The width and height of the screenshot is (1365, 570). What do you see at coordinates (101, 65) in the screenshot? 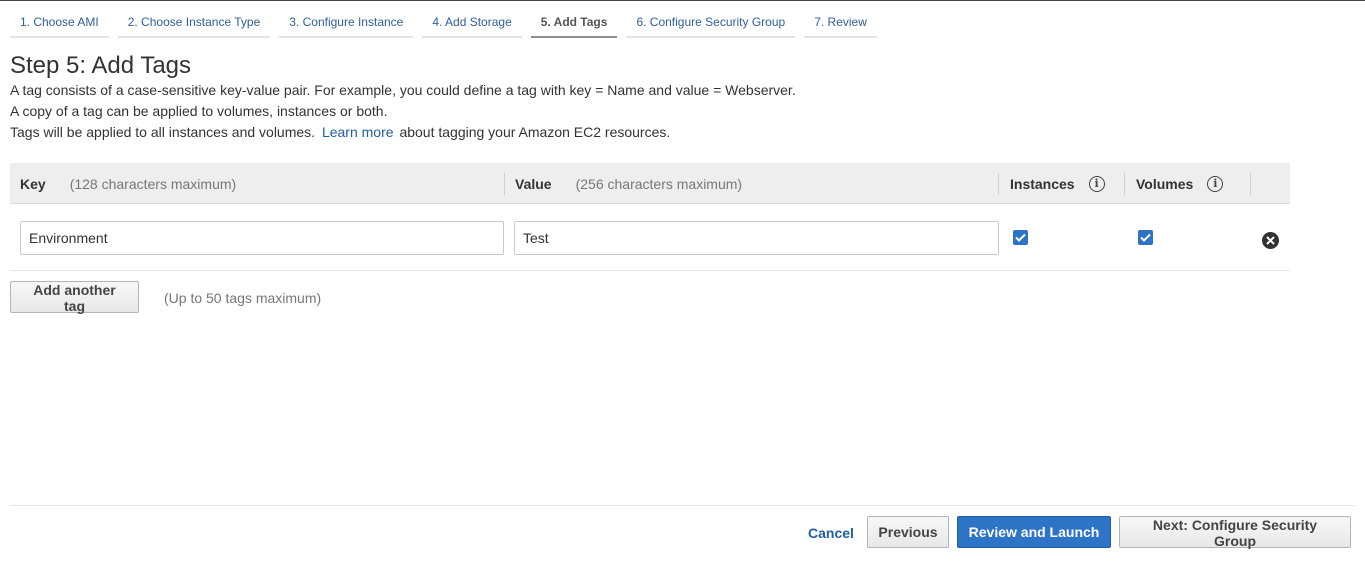
I see `page-title: Step 5: Add Tags` at bounding box center [101, 65].